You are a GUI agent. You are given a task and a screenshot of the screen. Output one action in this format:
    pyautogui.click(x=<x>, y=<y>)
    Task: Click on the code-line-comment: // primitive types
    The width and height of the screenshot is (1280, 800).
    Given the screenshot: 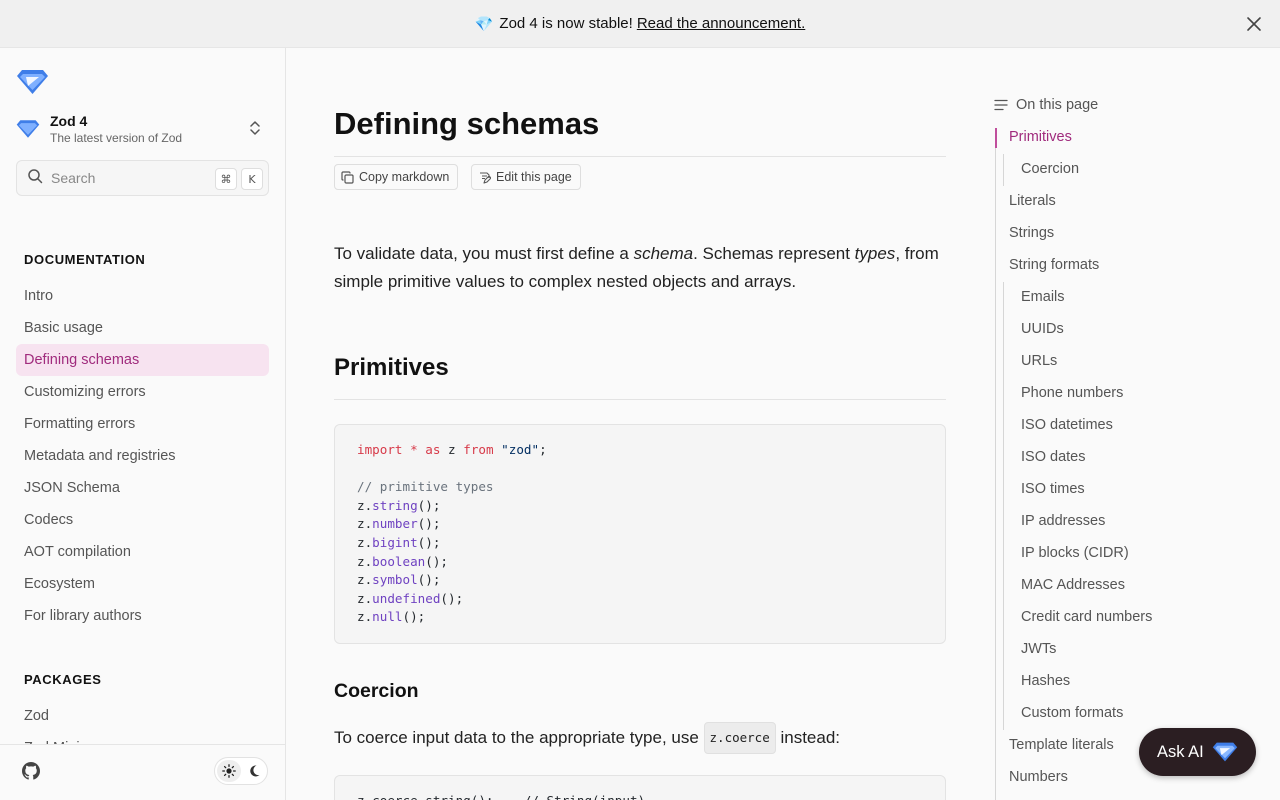 What is the action you would take?
    pyautogui.click(x=425, y=487)
    